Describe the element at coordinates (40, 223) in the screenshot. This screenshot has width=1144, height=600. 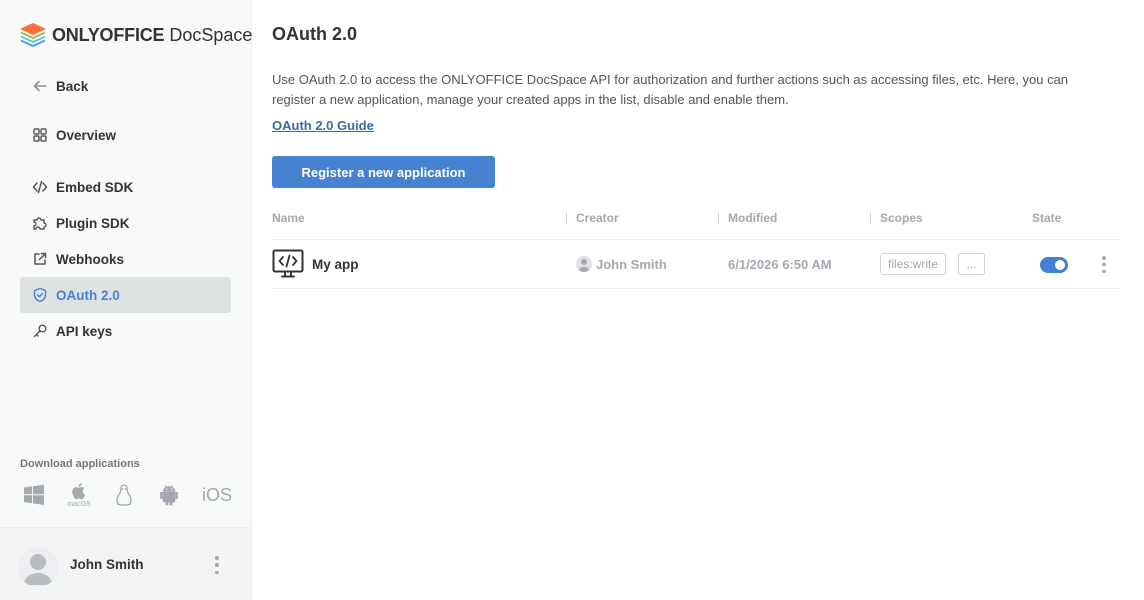
I see `puzzle-icon` at that location.